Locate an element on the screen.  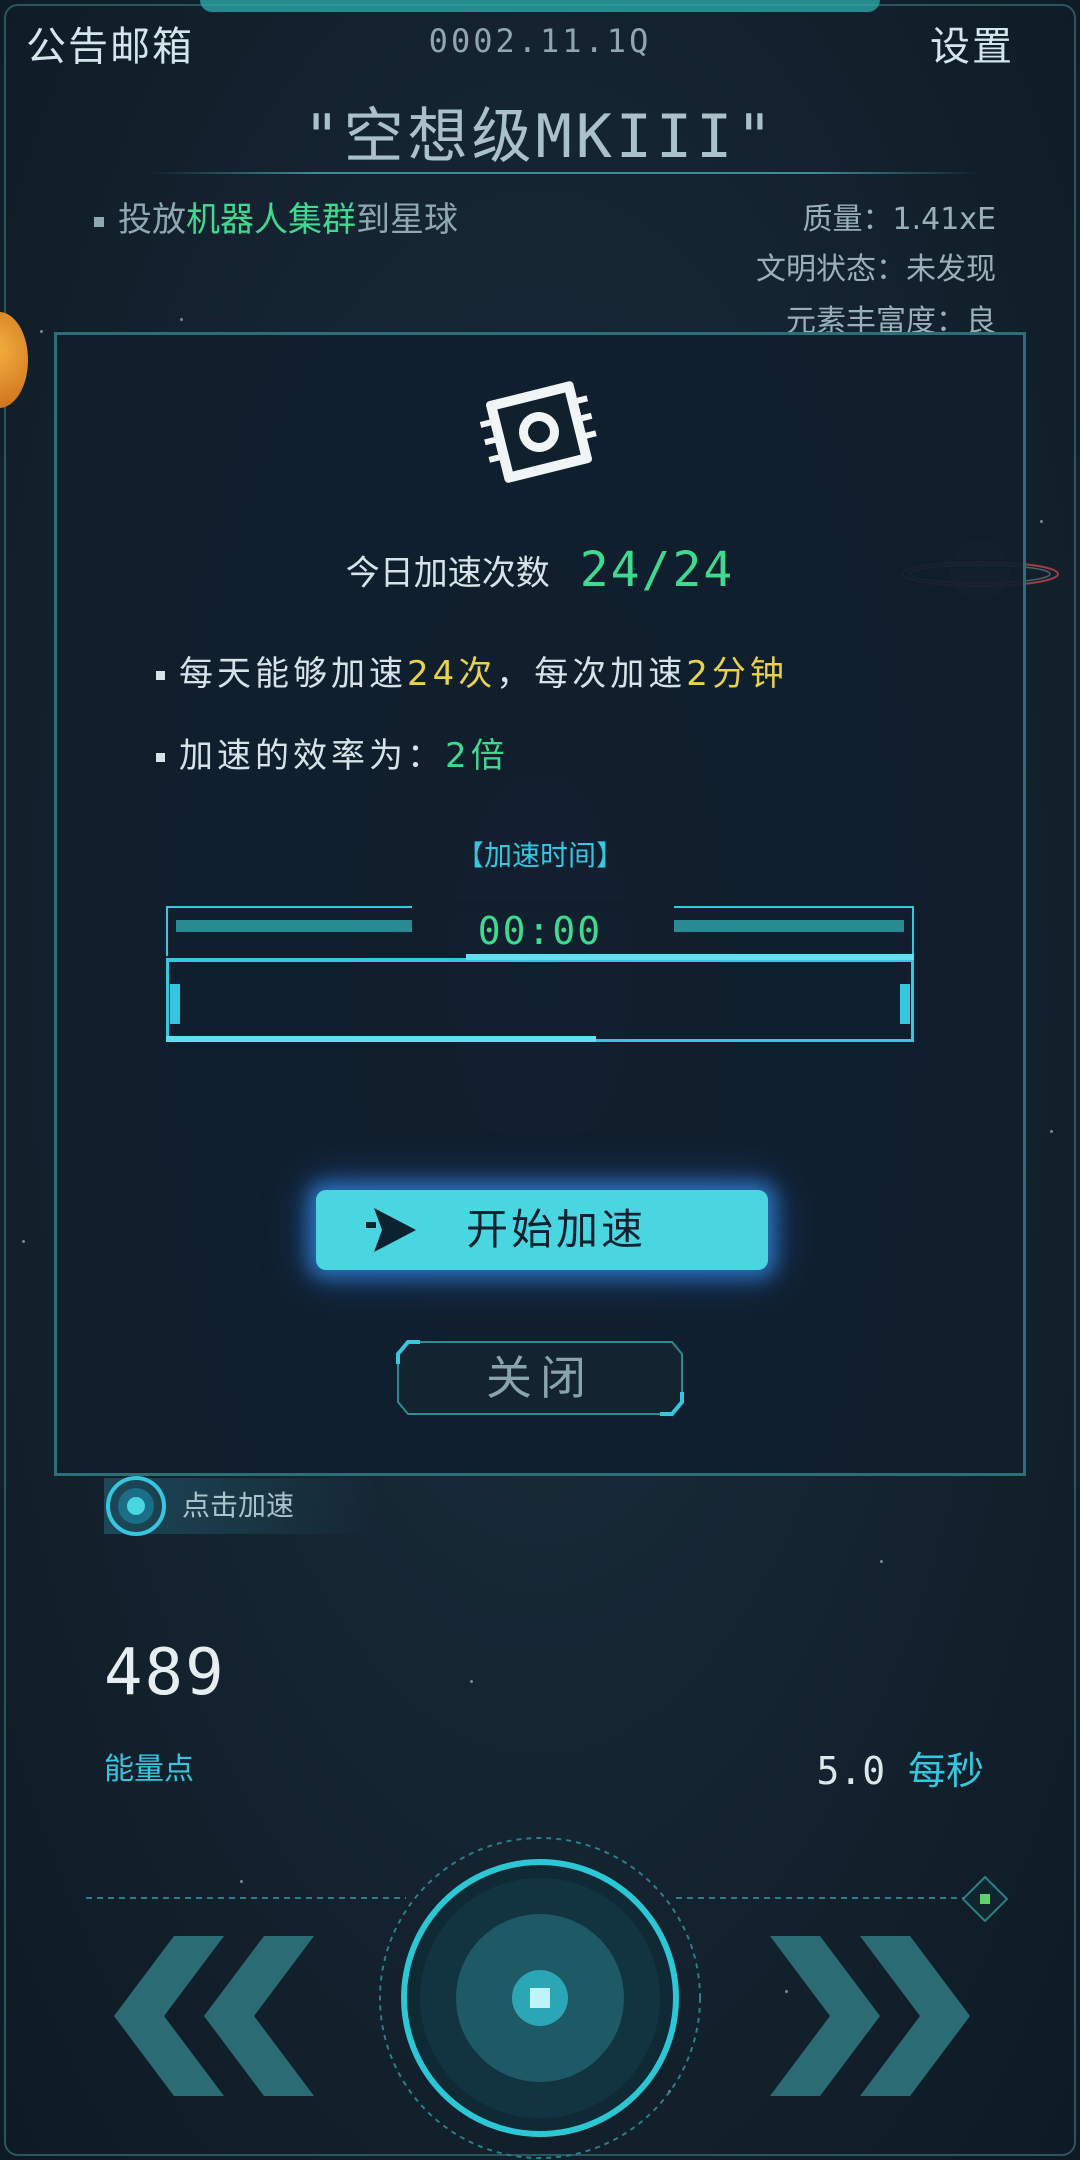
energy-rate-unit: 每秒 is located at coordinates (945, 1771).